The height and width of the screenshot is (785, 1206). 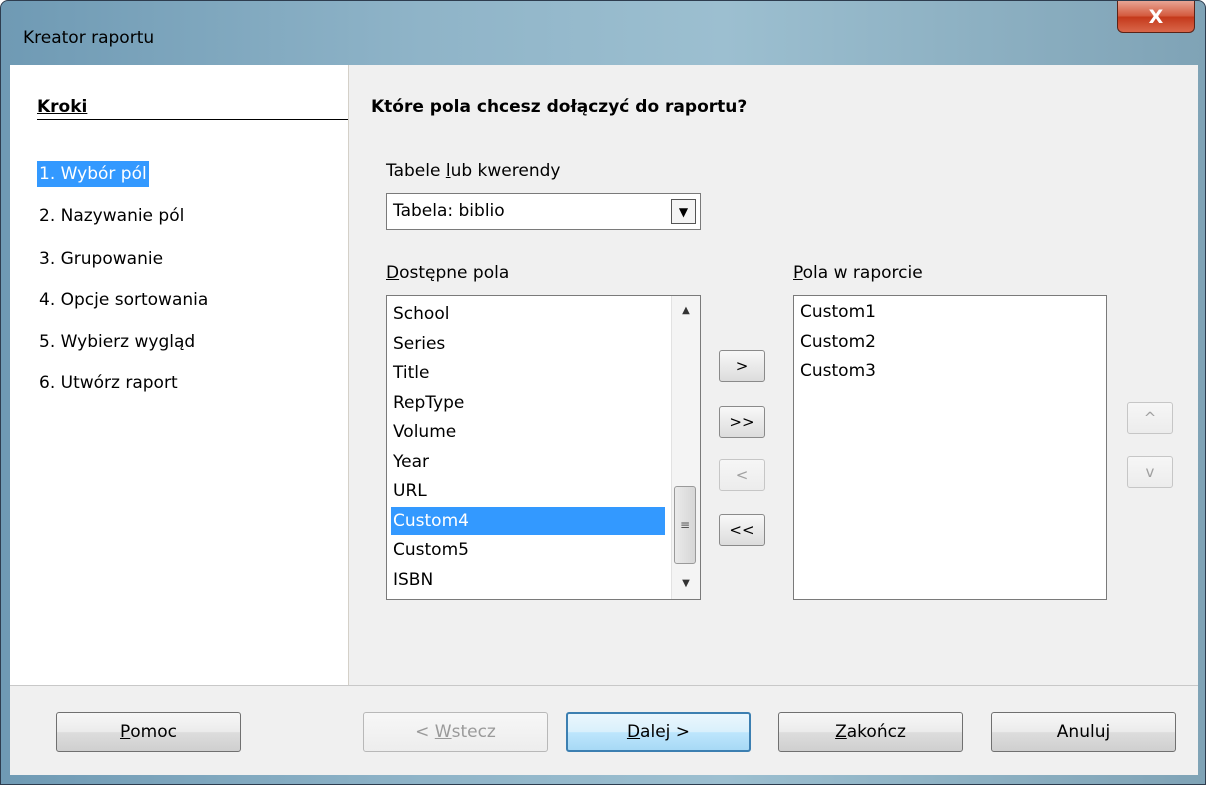 I want to click on available-field-item: Year, so click(x=528, y=462).